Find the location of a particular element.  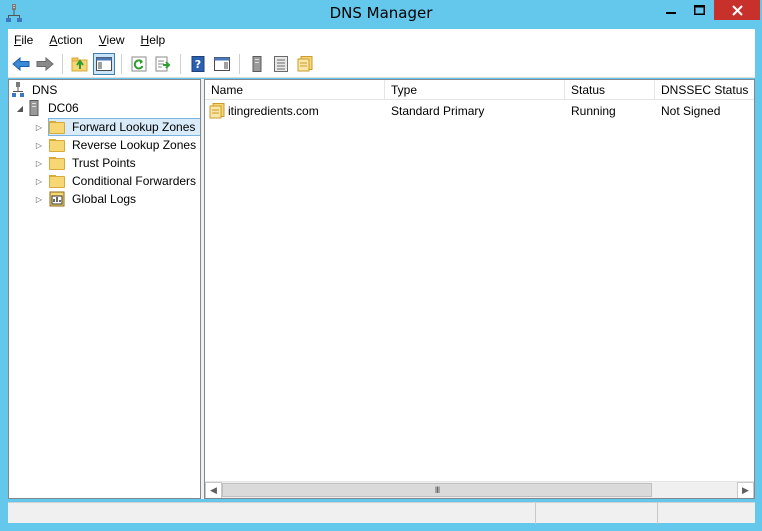

tree-node-server: ◢ DC06 is located at coordinates (48, 108).